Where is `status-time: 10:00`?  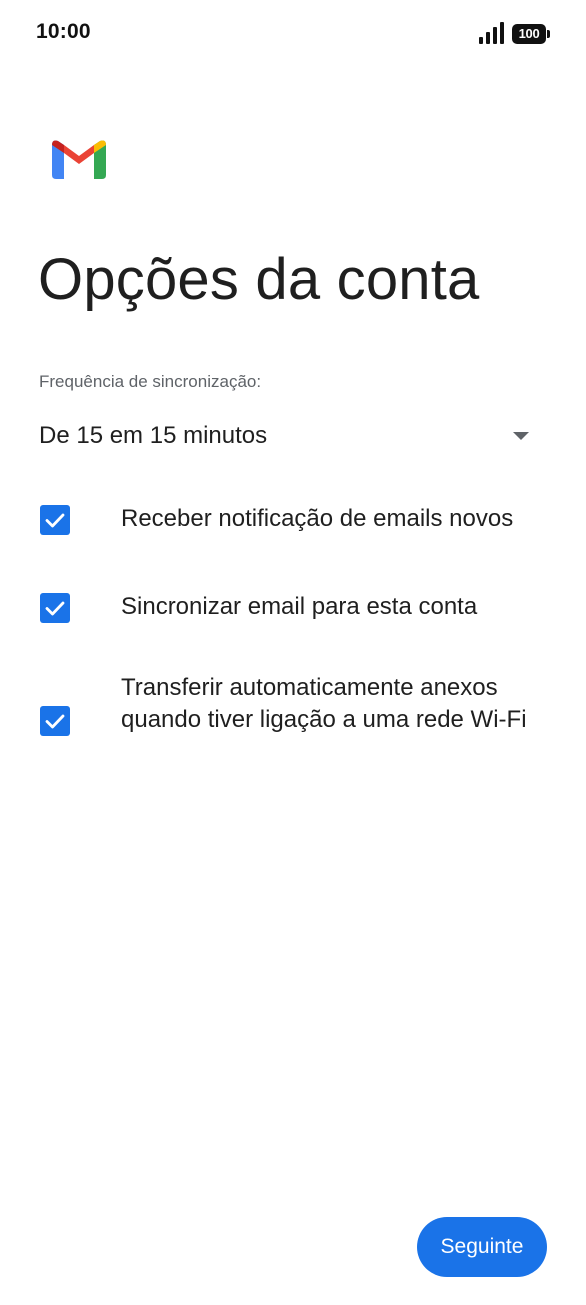 status-time: 10:00 is located at coordinates (63, 31).